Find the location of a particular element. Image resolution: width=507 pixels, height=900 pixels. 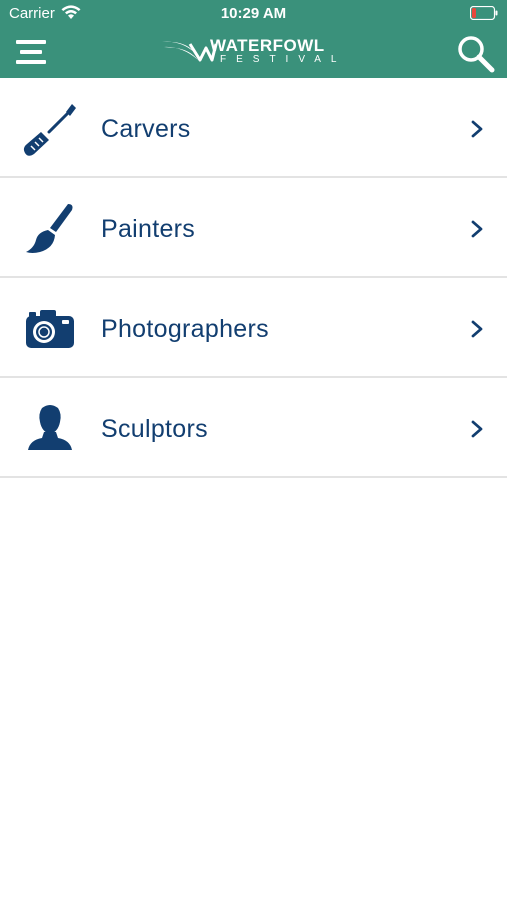

category-label: Sculptors is located at coordinates (154, 429).